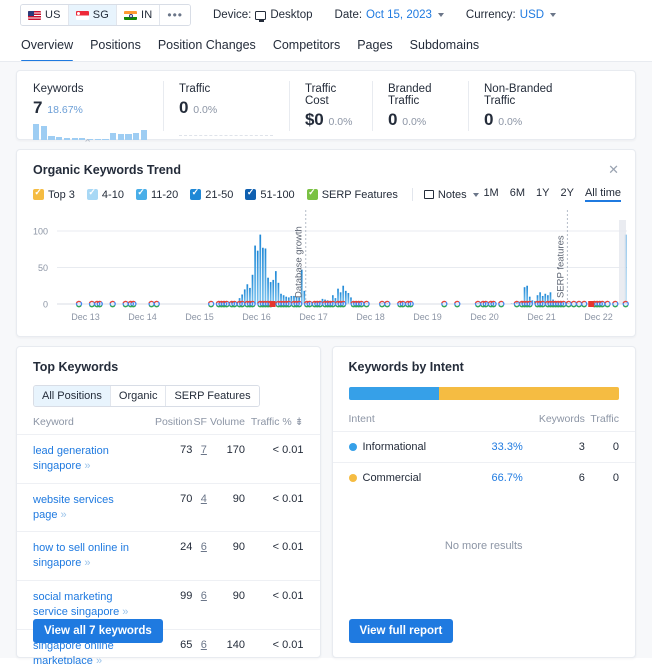 This screenshot has width=652, height=664. Describe the element at coordinates (490, 194) in the screenshot. I see `range-1m: 1M` at that location.